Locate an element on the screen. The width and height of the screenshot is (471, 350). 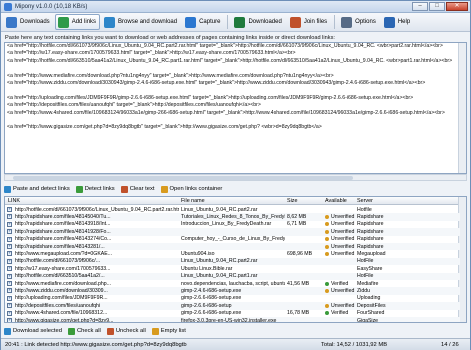
cell-file: gimp-2.6.6-i686-setup.exe is located at coordinates (211, 313).